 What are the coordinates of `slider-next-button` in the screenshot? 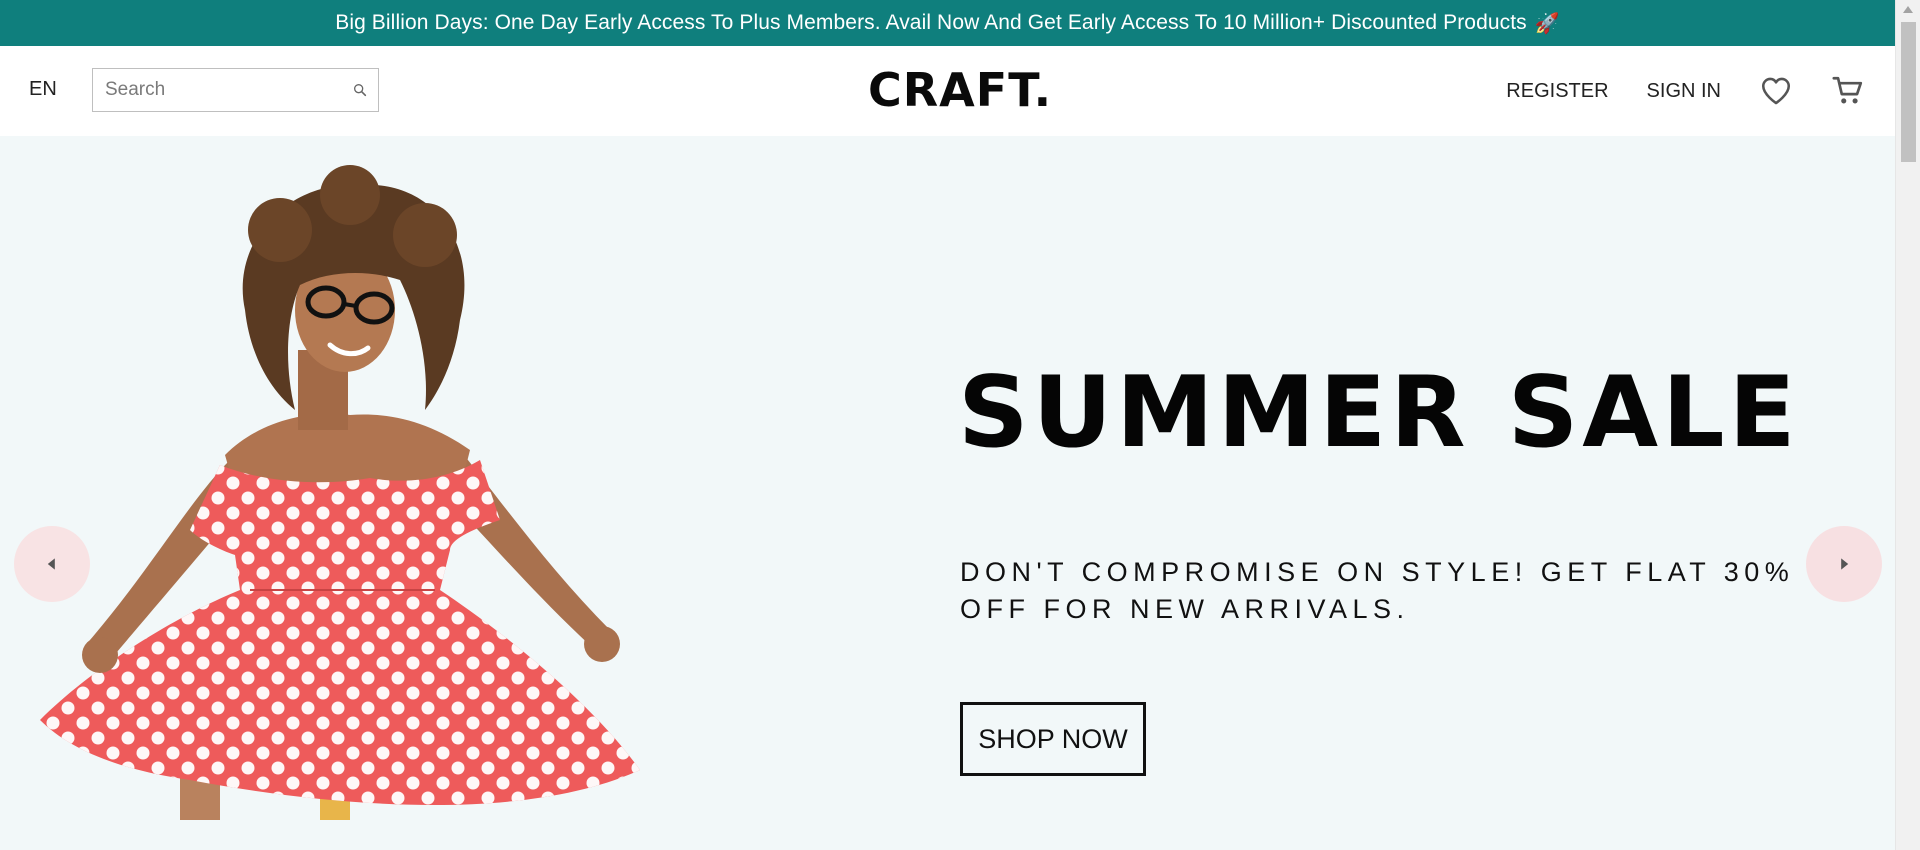 It's located at (1844, 564).